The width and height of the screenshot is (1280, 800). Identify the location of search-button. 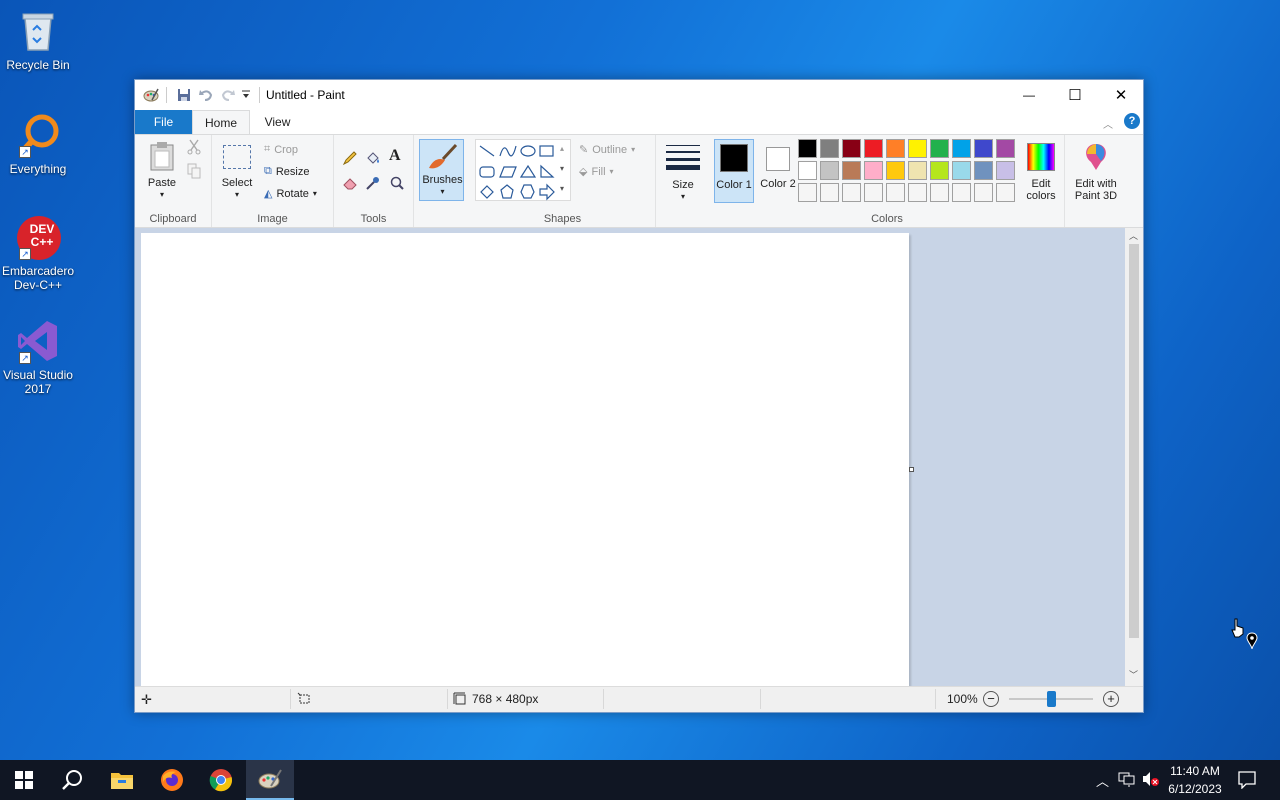
(72, 780).